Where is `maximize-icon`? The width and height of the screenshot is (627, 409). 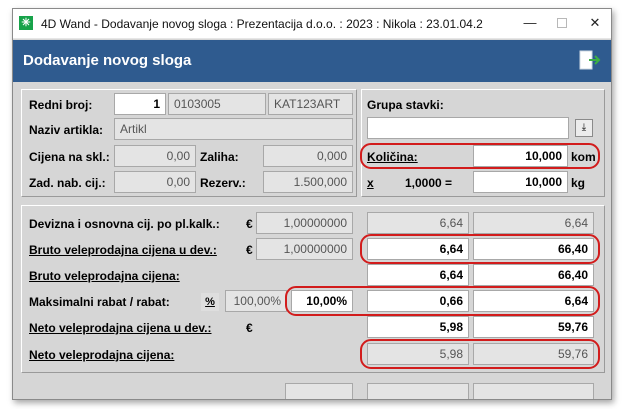 maximize-icon is located at coordinates (562, 23).